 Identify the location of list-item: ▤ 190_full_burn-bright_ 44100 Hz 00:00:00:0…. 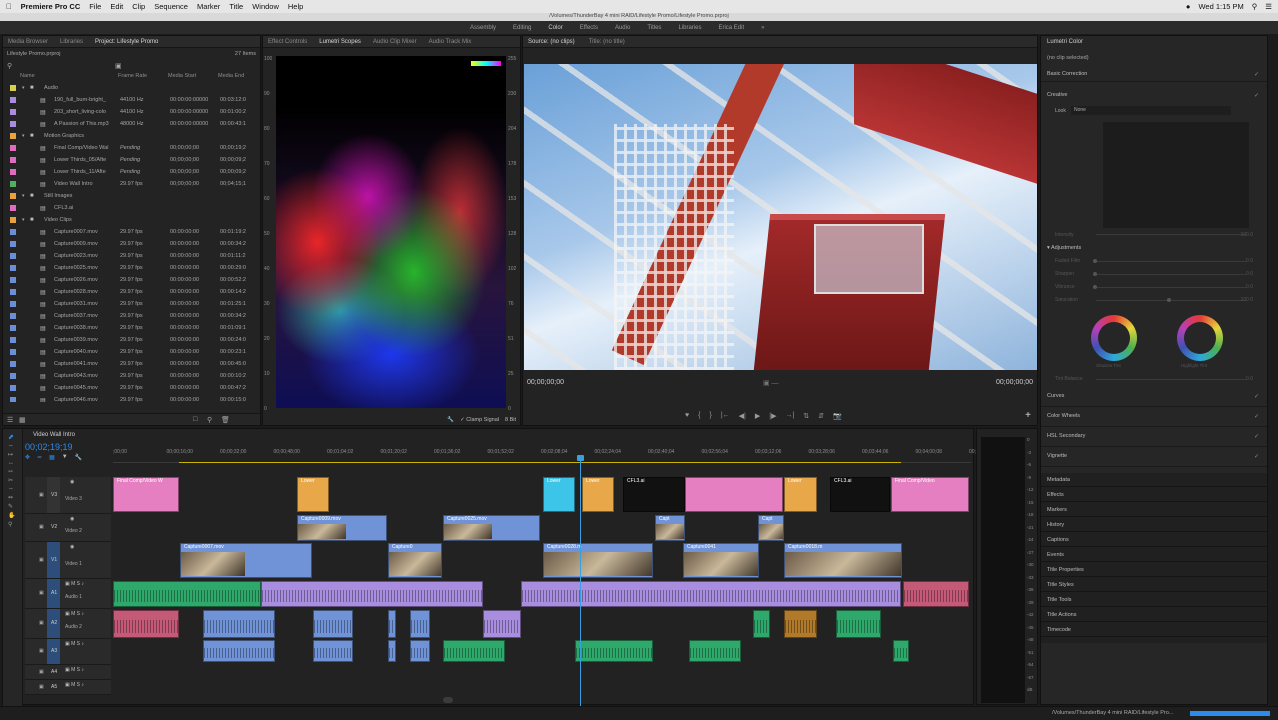
(131, 100).